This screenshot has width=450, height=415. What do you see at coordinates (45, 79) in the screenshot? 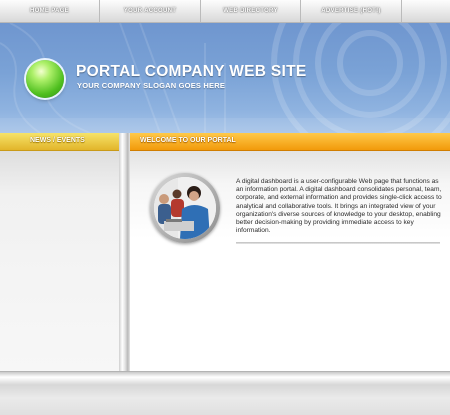
I see `green-orb-logo` at bounding box center [45, 79].